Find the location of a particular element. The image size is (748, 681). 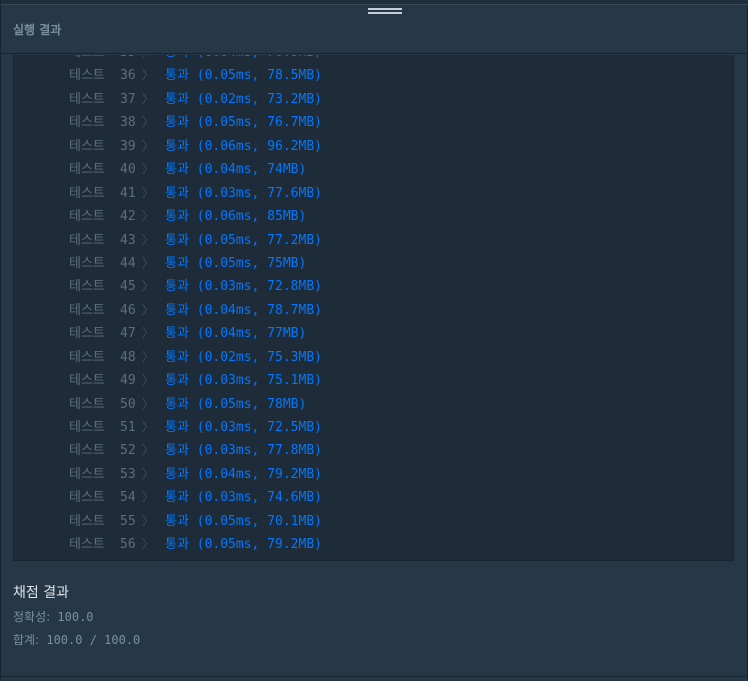

test-result: 통과 (0.04ms, 76.9MB) is located at coordinates (243, 59).